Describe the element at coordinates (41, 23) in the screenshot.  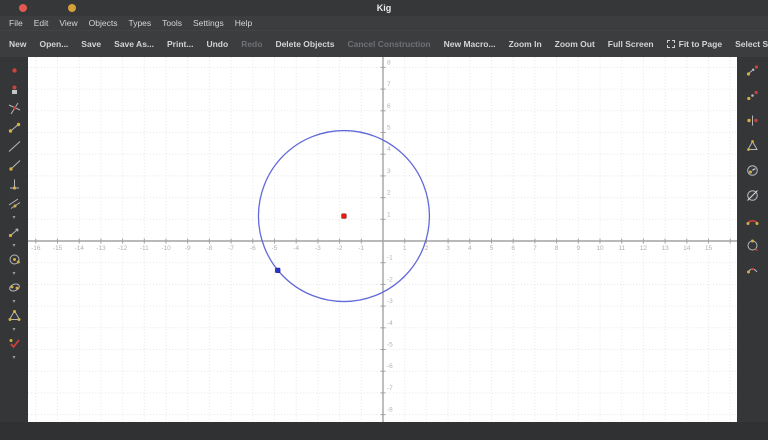
I see `menu-item-edit: Edit` at that location.